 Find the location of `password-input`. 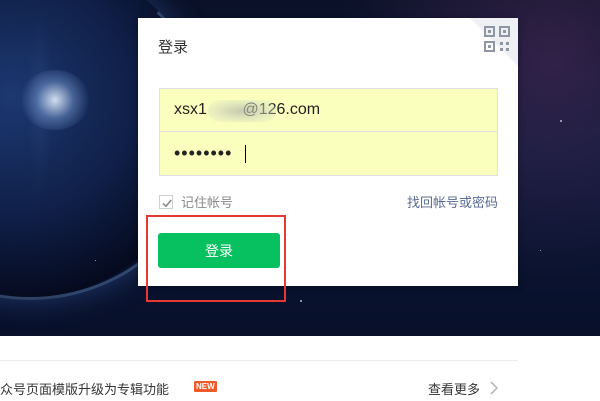

password-input is located at coordinates (328, 153).